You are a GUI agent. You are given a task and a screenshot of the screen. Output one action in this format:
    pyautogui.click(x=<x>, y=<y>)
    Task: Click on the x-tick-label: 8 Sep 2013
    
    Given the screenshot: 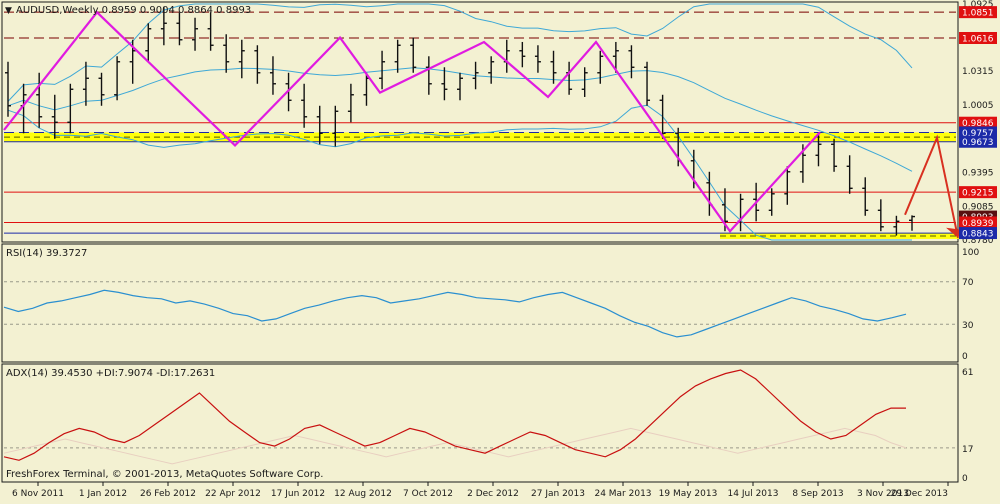 What is the action you would take?
    pyautogui.click(x=817, y=494)
    